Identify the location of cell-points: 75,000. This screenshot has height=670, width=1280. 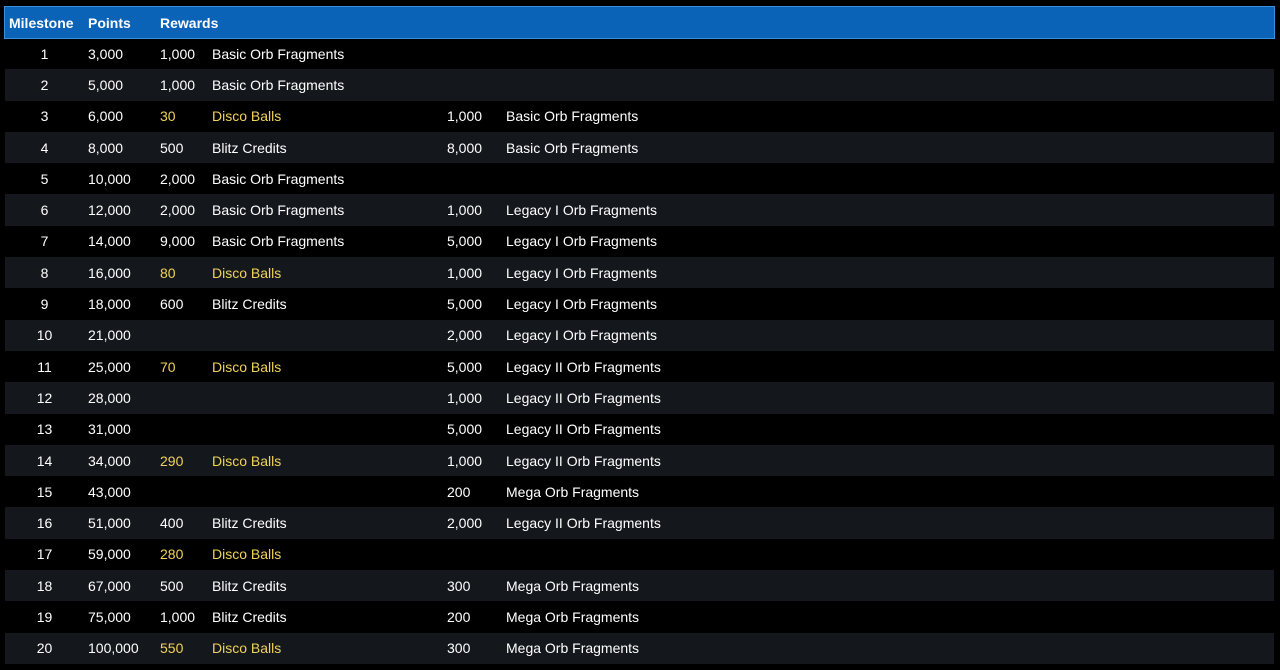
(109, 616).